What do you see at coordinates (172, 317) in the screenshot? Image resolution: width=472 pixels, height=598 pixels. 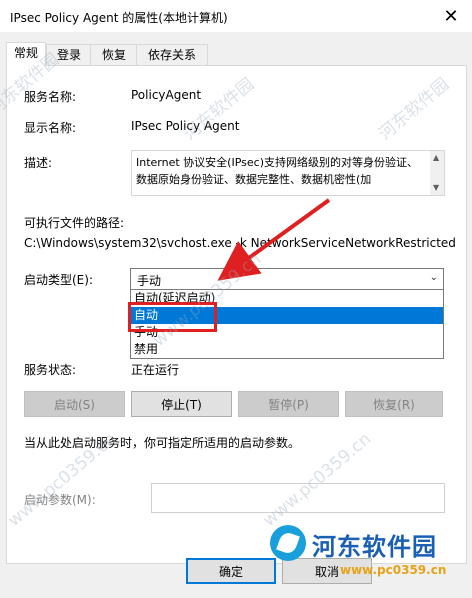 I see `highlight-box` at bounding box center [172, 317].